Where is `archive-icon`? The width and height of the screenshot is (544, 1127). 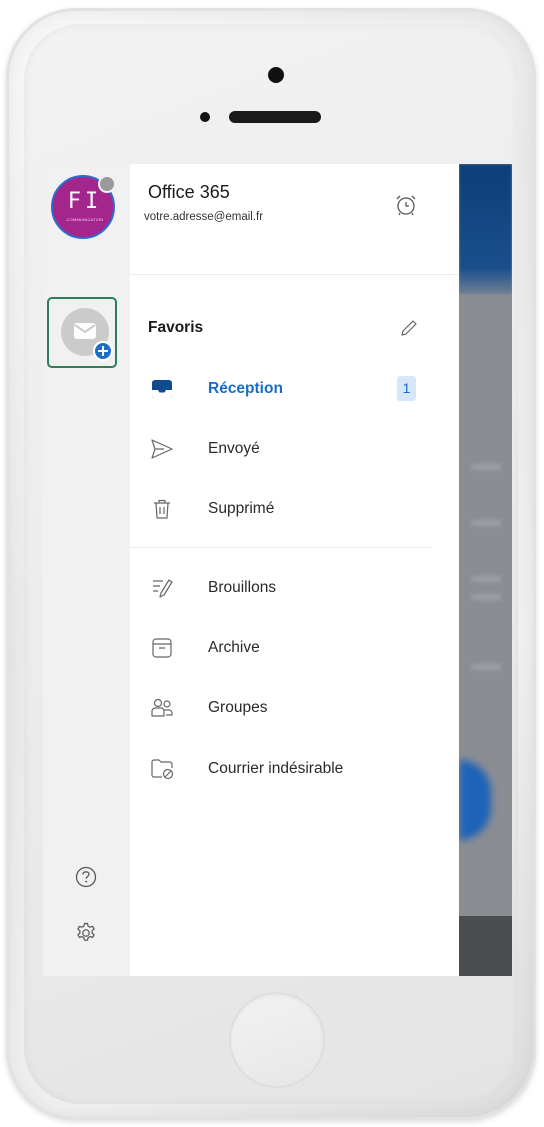 archive-icon is located at coordinates (162, 648).